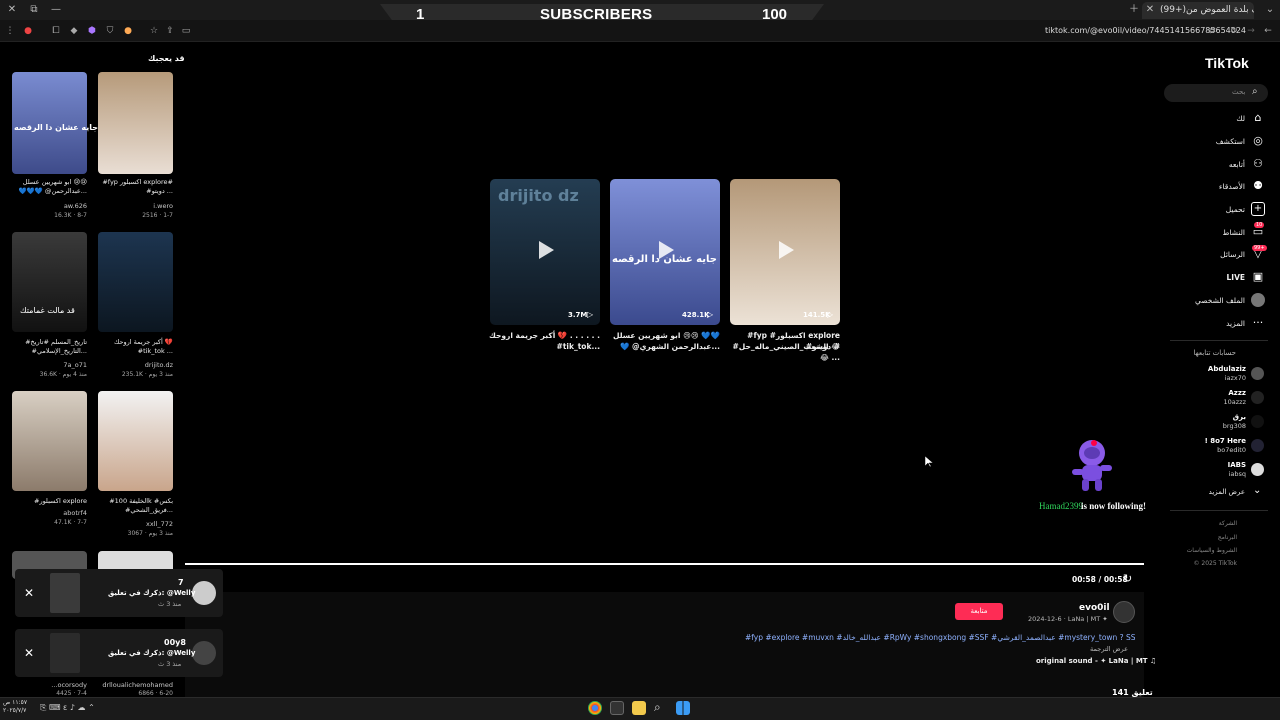  Describe the element at coordinates (1255, 91) in the screenshot. I see `search-icon: ⌕` at that location.